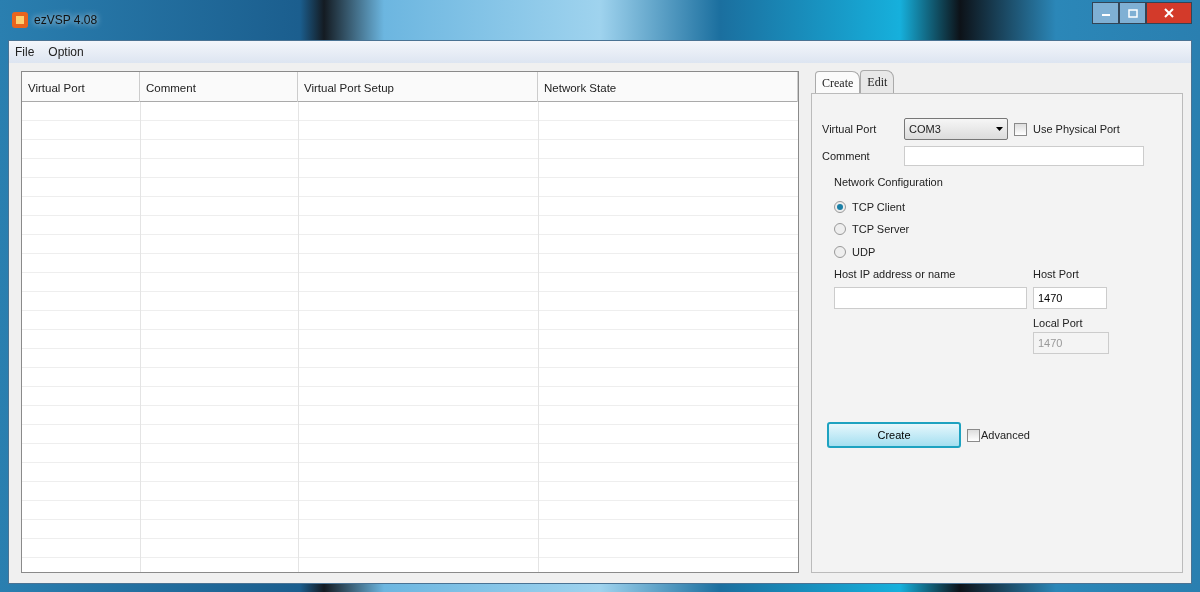 Image resolution: width=1200 pixels, height=592 pixels. What do you see at coordinates (877, 81) in the screenshot?
I see `tab: Edit` at bounding box center [877, 81].